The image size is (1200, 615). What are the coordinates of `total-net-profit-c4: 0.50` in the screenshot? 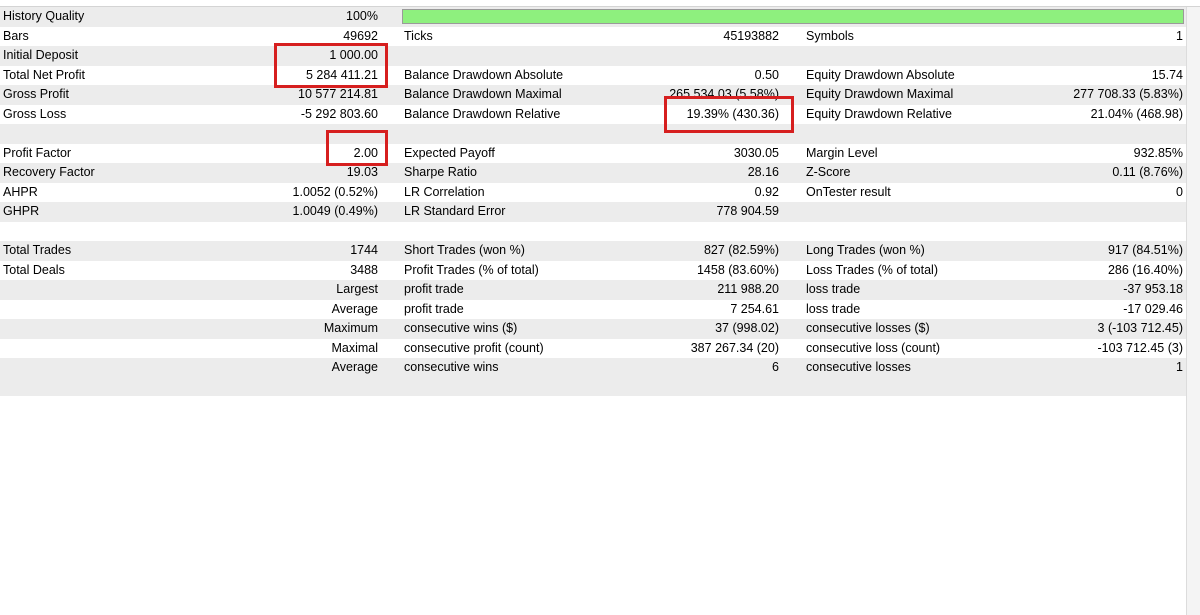 It's located at (766, 74).